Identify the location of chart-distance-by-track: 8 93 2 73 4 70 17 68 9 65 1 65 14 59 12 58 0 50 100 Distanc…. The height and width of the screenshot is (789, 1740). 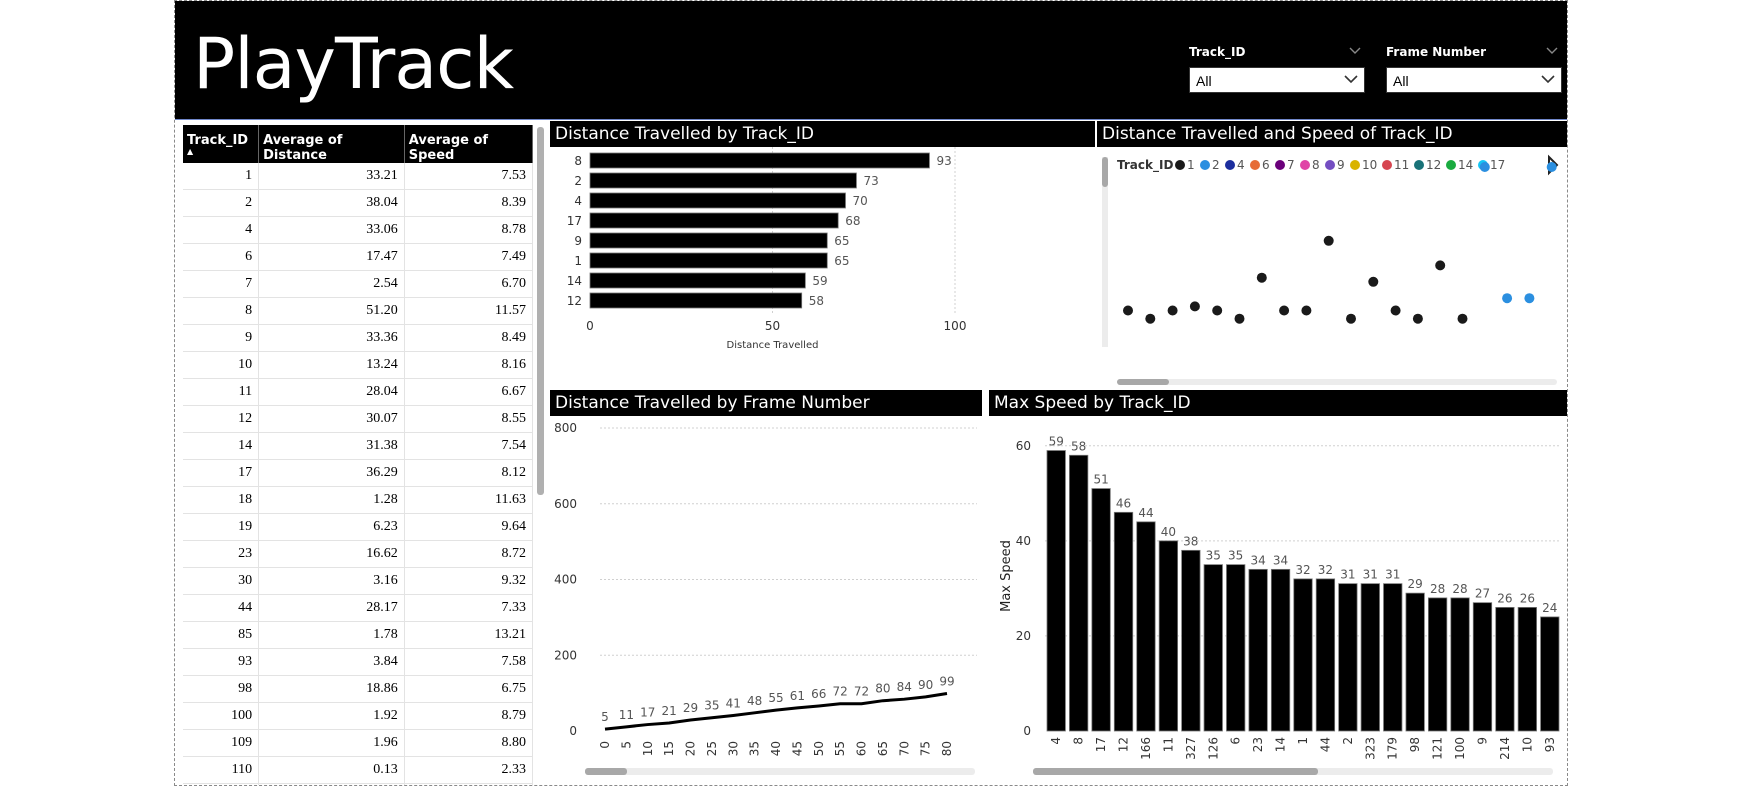
(766, 249).